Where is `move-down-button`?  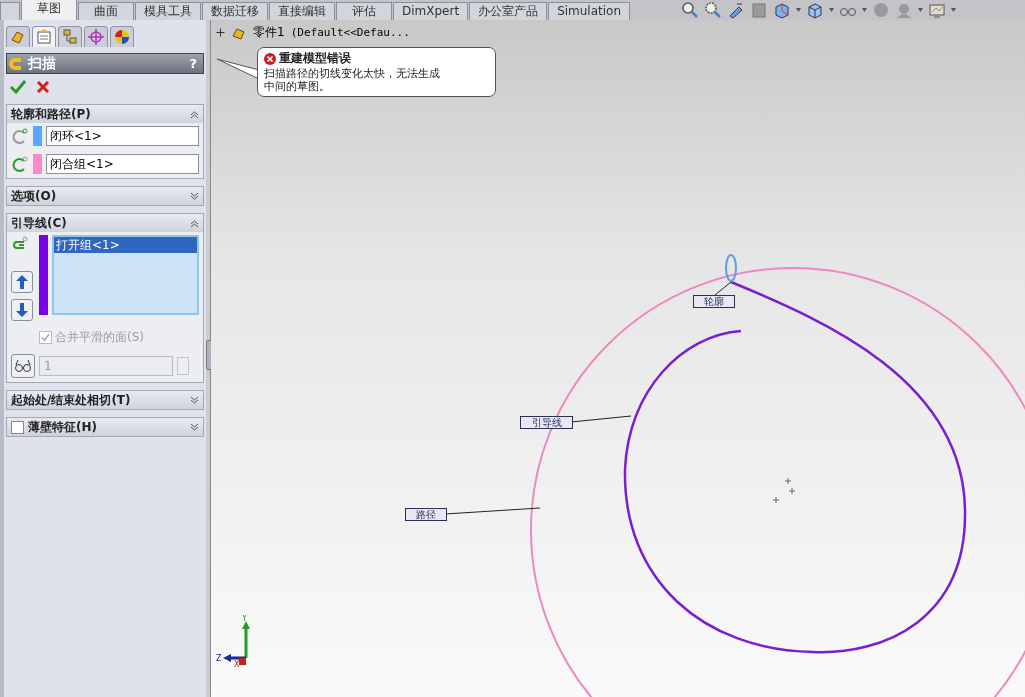
move-down-button is located at coordinates (22, 310).